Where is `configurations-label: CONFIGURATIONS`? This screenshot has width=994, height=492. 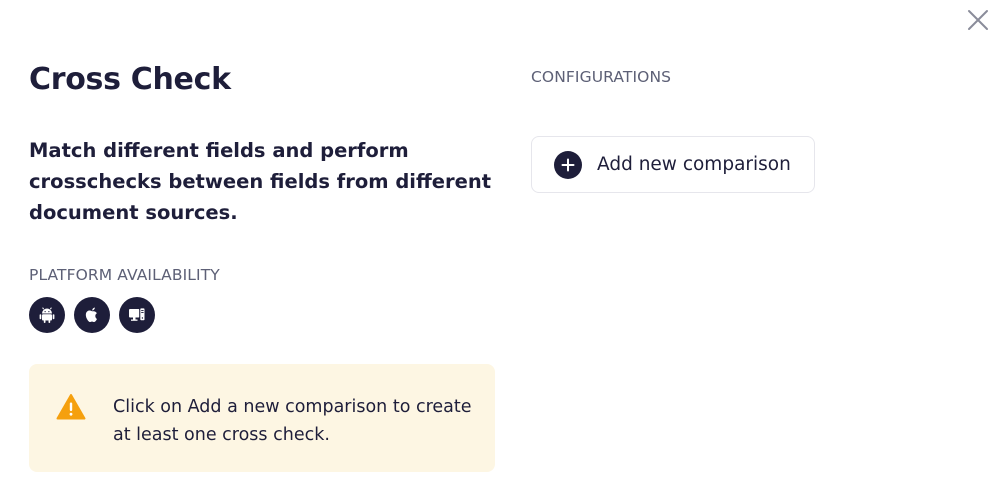 configurations-label: CONFIGURATIONS is located at coordinates (601, 77).